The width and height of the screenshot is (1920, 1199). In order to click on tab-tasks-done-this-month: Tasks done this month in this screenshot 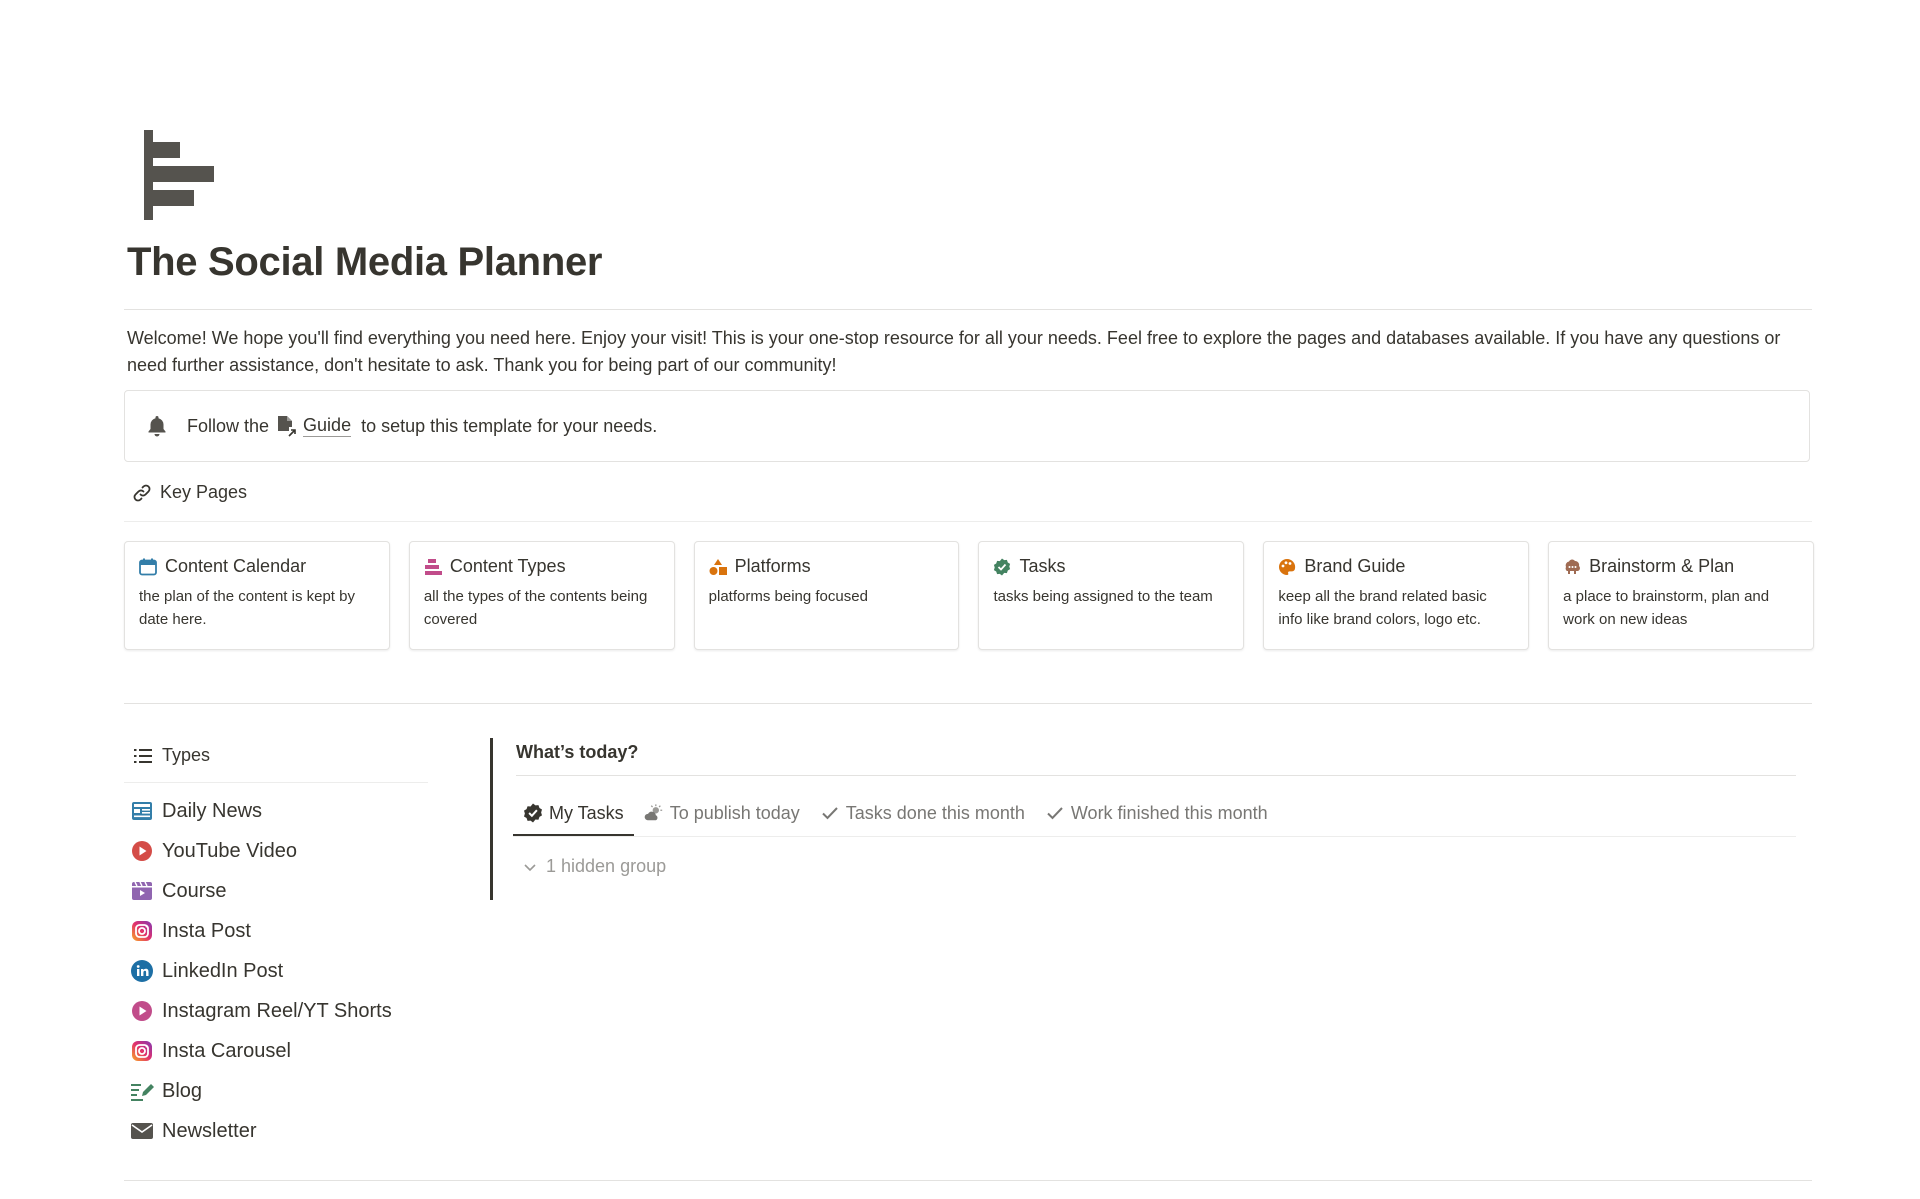, I will do `click(922, 813)`.